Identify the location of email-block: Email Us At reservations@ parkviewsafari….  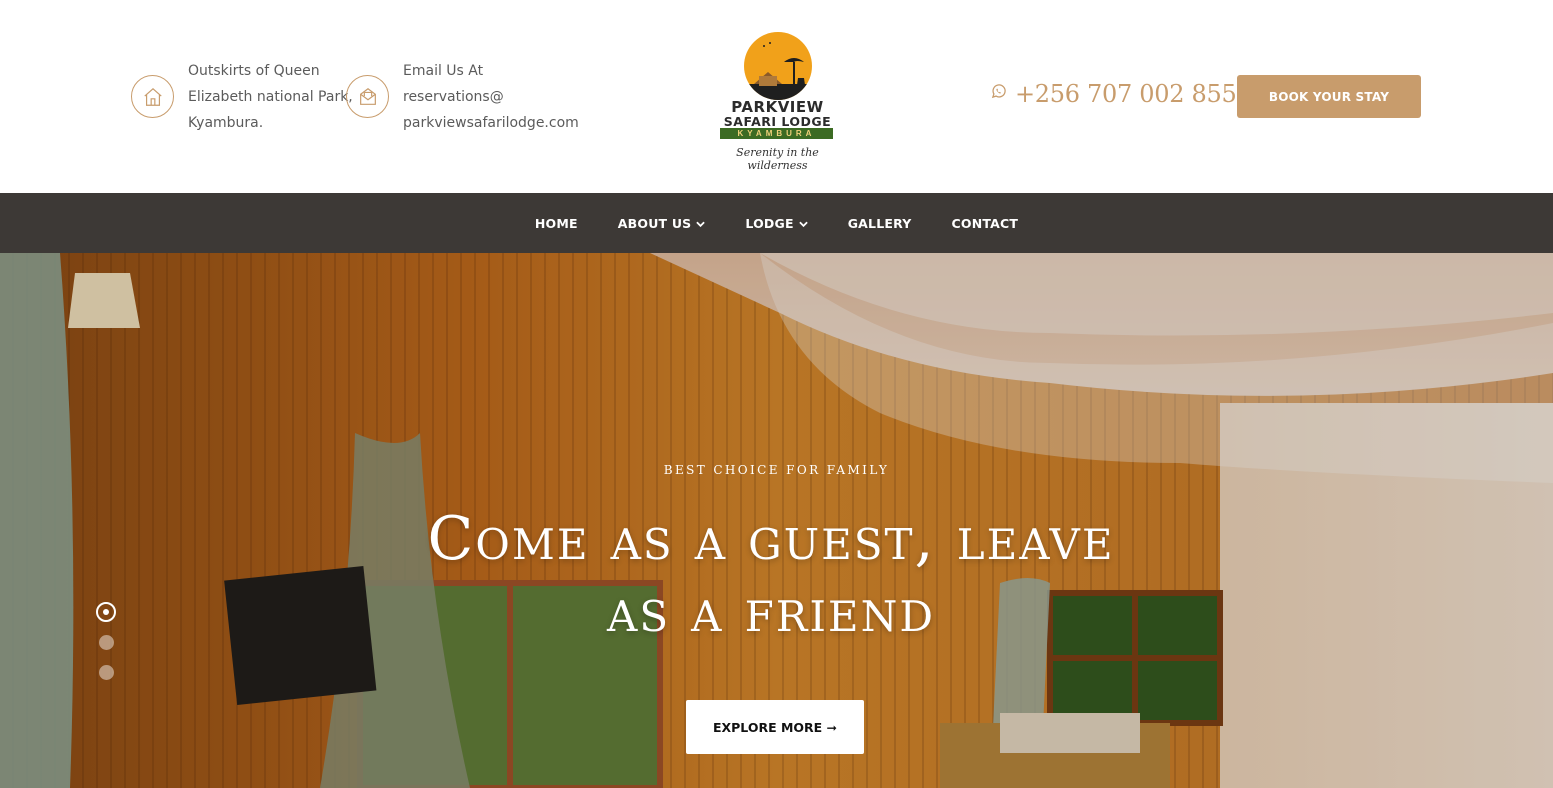
(462, 97).